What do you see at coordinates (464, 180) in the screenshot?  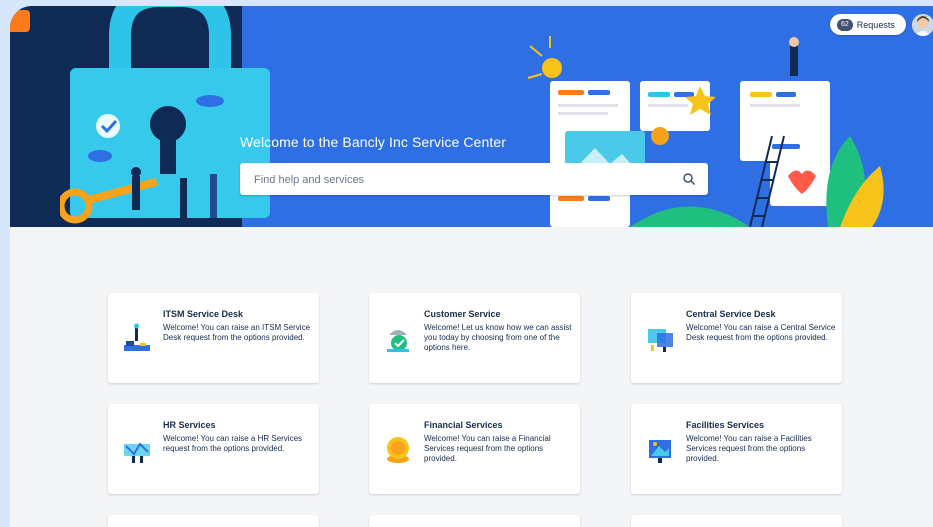 I see `search-input` at bounding box center [464, 180].